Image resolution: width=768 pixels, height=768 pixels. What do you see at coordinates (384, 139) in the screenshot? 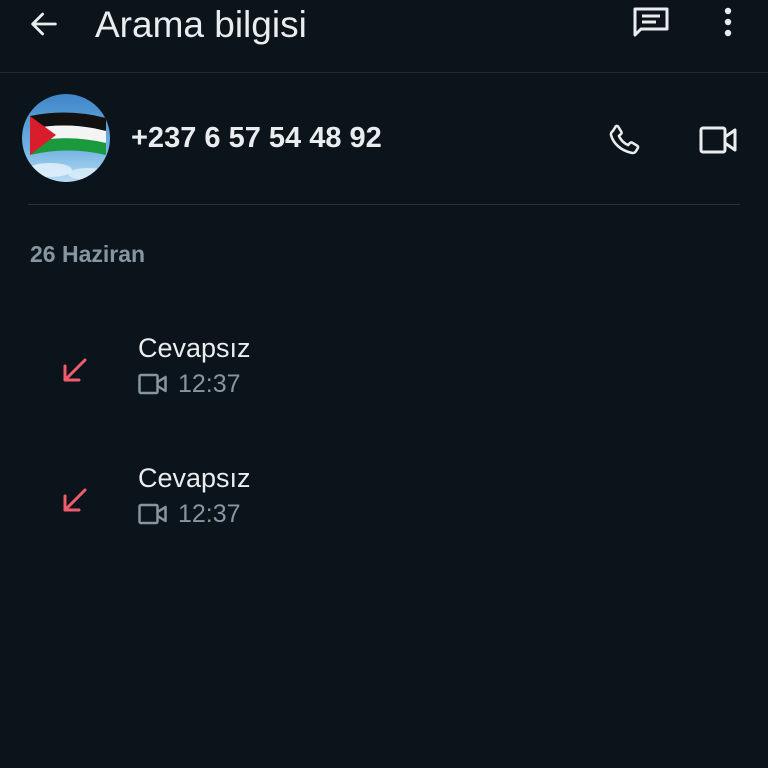
I see `contact-row: +237 6 57 54 48 92` at bounding box center [384, 139].